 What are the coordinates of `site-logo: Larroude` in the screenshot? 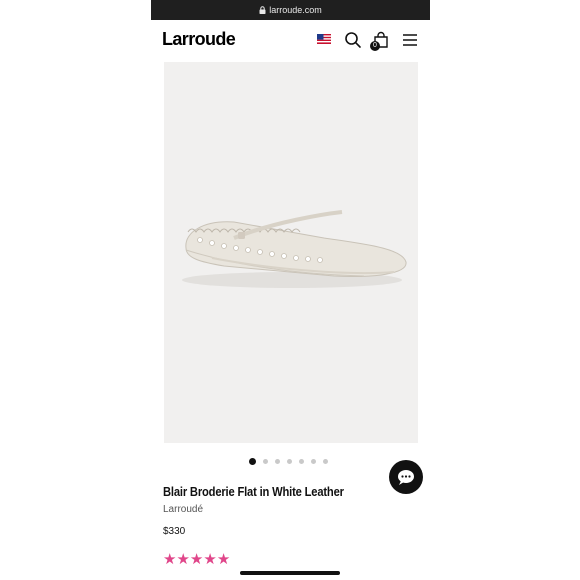 It's located at (199, 39).